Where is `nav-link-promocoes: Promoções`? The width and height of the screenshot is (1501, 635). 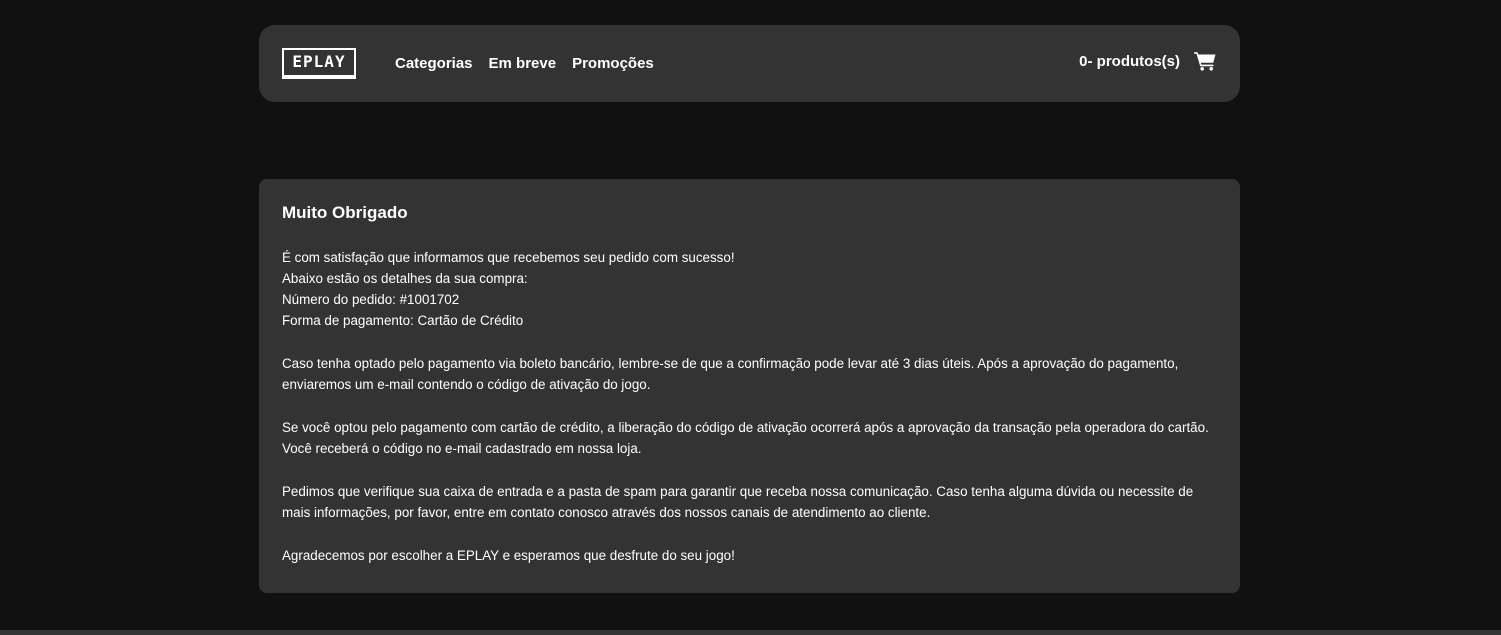 nav-link-promocoes: Promoções is located at coordinates (613, 64).